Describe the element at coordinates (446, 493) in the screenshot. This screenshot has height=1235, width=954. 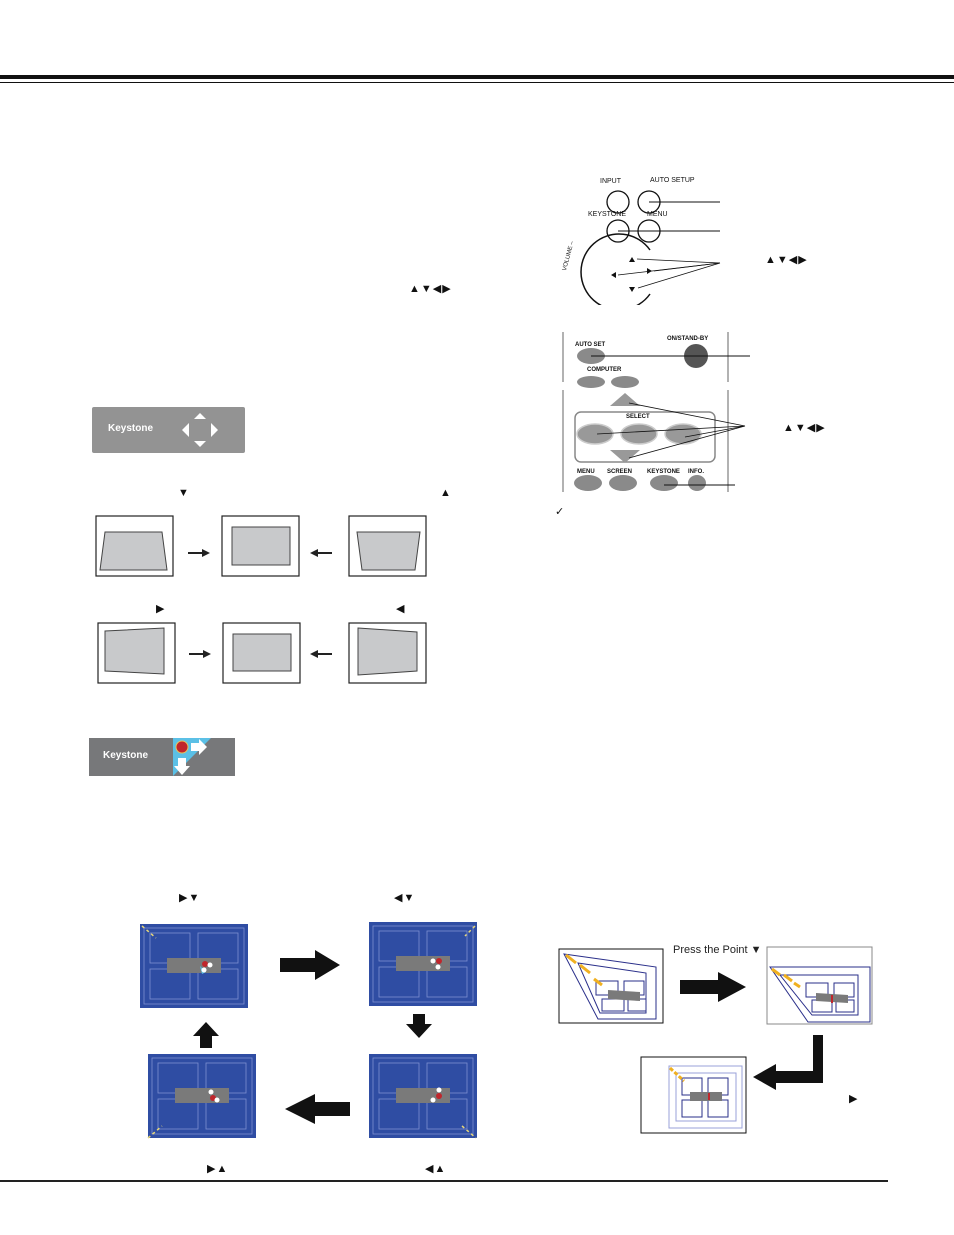
I see `up-arrow-glyph: ▲` at that location.